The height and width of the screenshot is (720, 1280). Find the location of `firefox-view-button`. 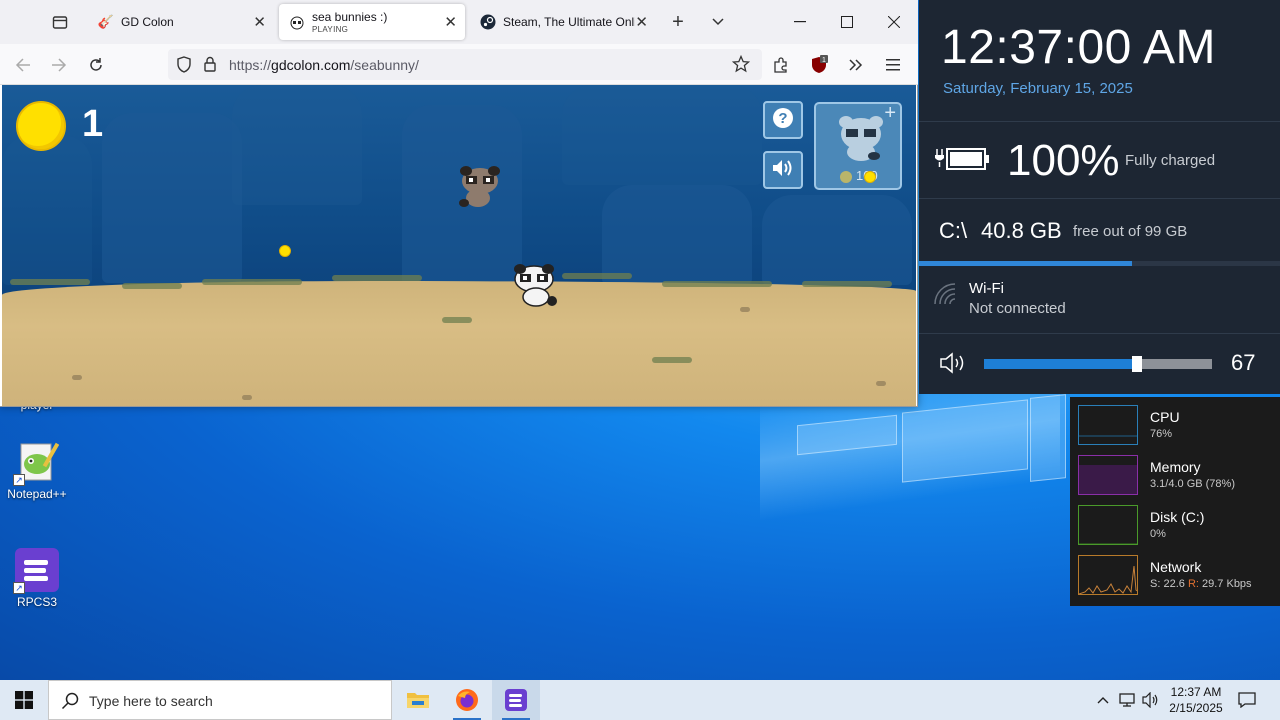

firefox-view-button is located at coordinates (60, 22).